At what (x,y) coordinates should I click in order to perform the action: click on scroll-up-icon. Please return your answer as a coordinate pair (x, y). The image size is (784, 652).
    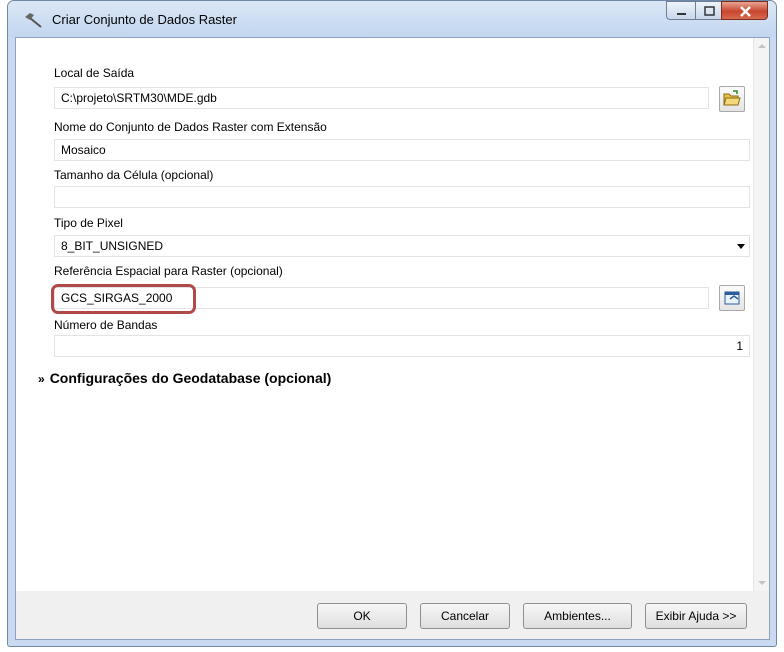
    Looking at the image, I should click on (762, 46).